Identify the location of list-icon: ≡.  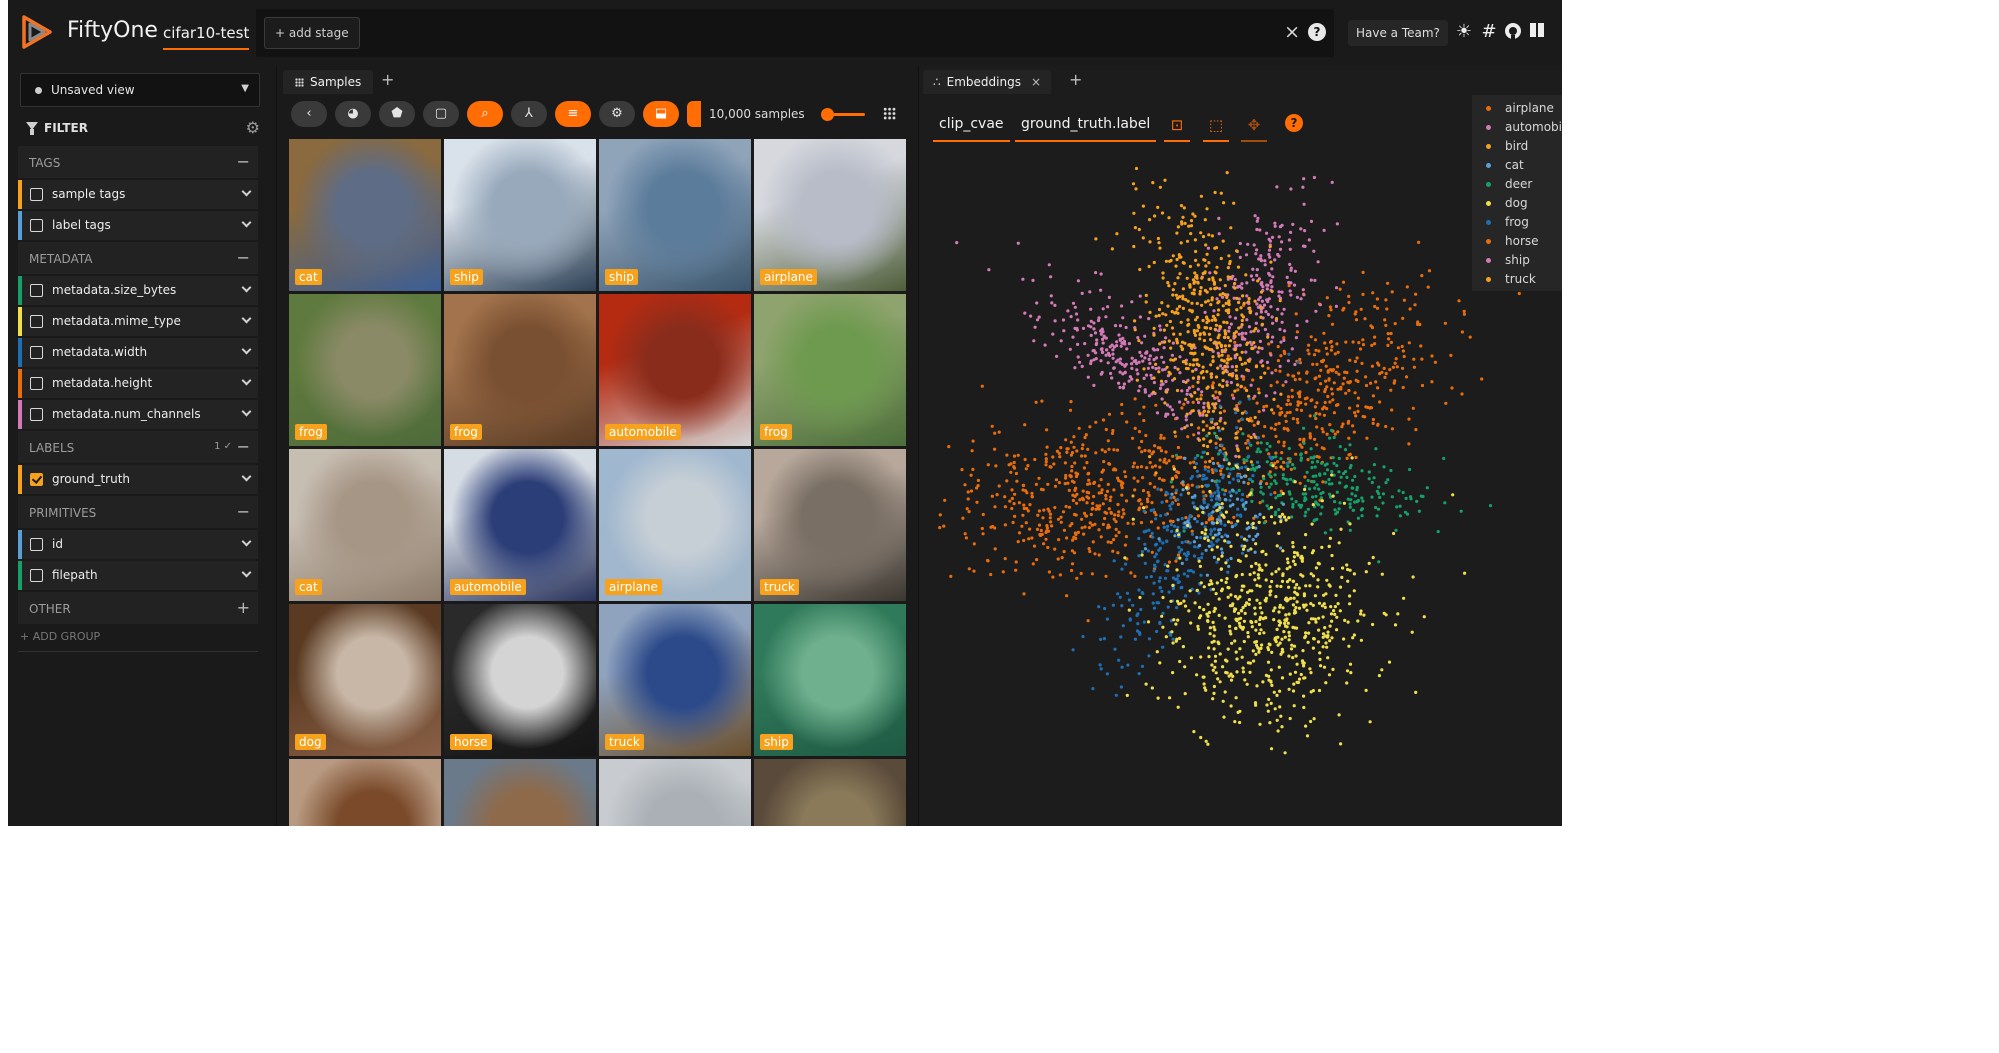
(573, 114).